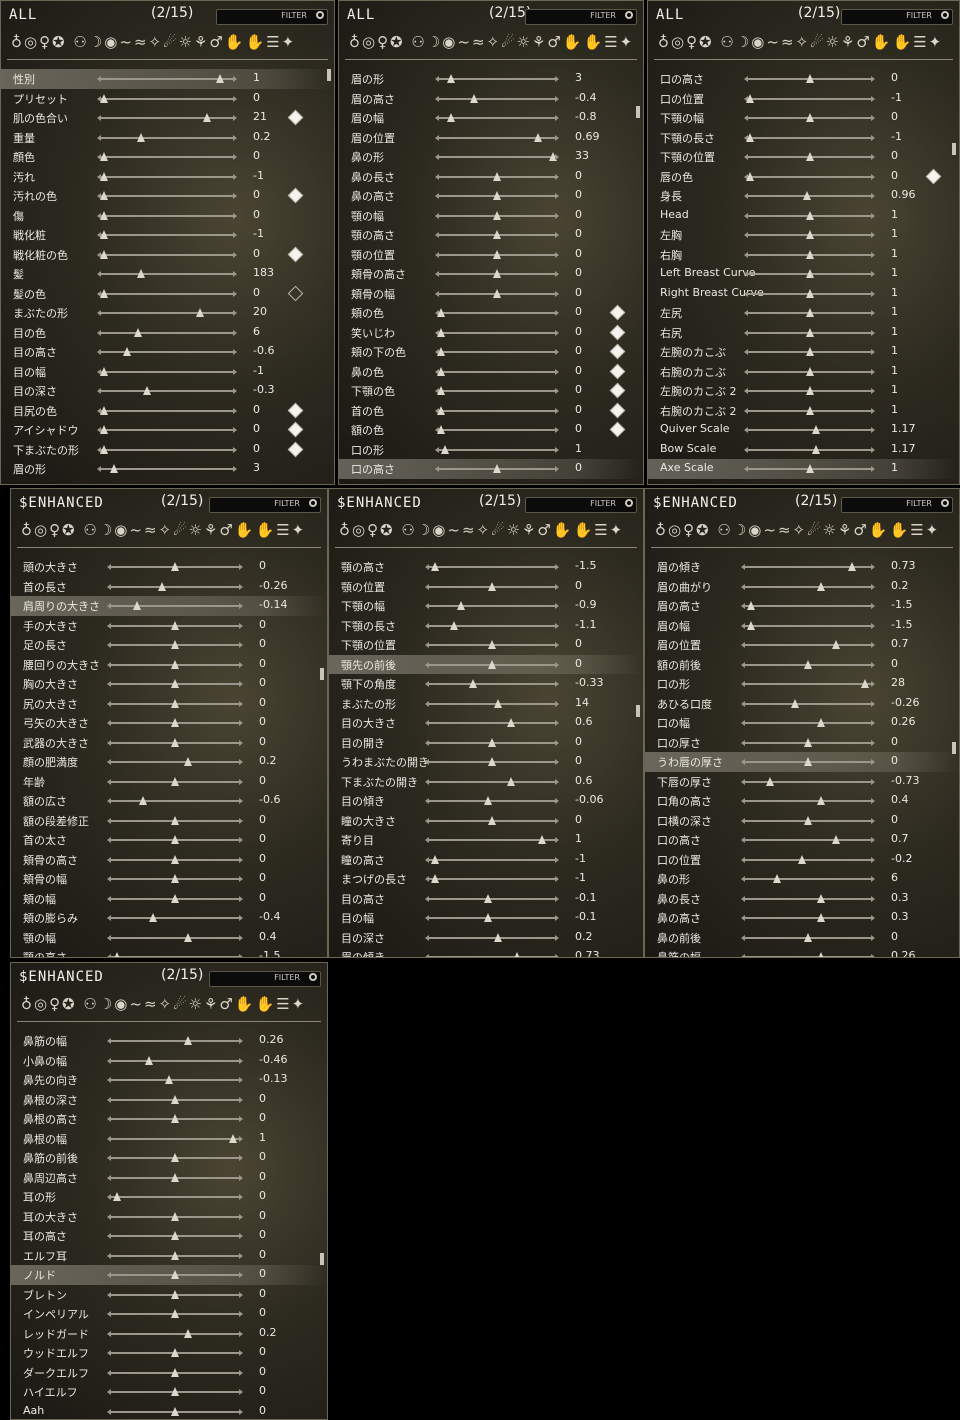 The height and width of the screenshot is (1420, 960). Describe the element at coordinates (169, 704) in the screenshot. I see `slider-row: 尻の大きさ 0` at that location.